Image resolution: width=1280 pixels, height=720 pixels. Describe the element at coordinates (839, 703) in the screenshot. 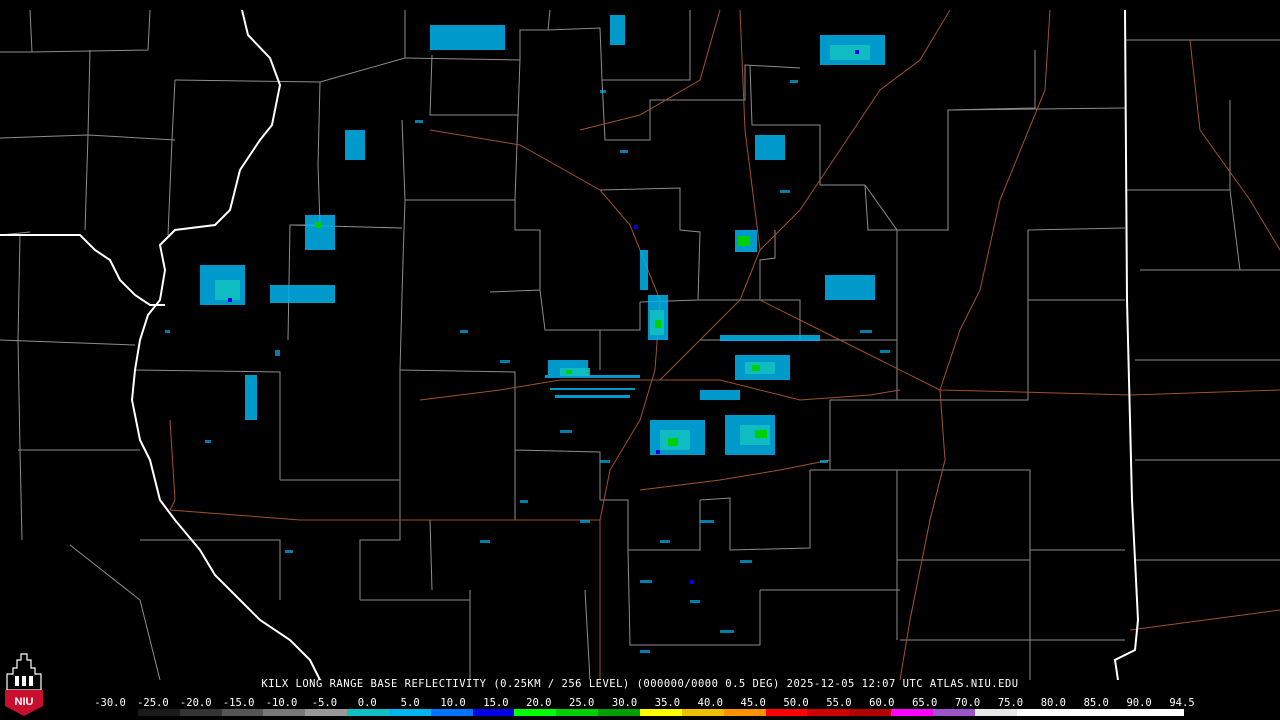

I see `scale-label: 55.0` at that location.